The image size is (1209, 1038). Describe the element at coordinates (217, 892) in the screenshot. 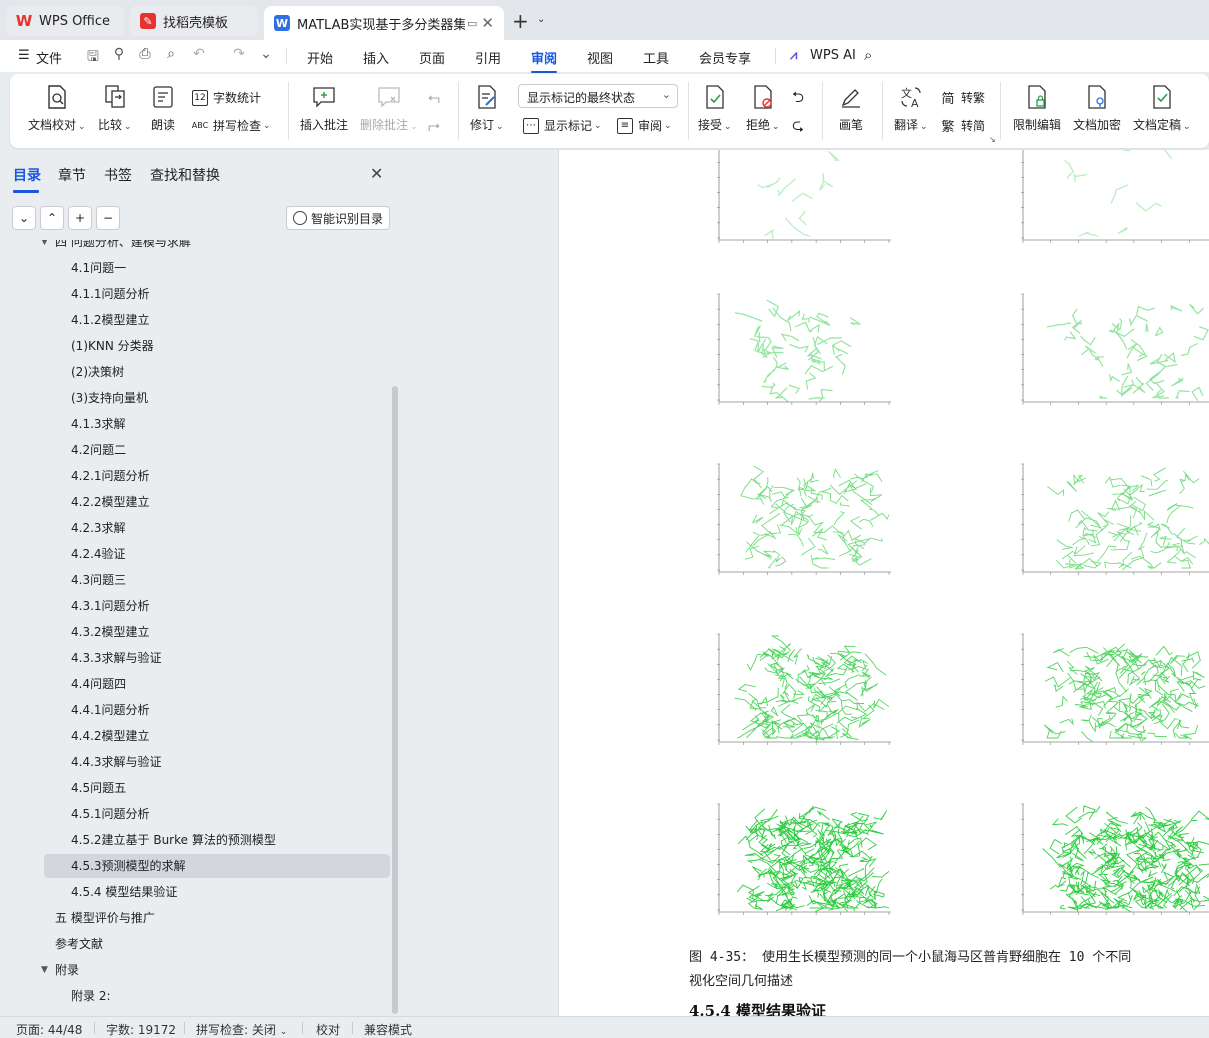

I see `toc-item: 4.5.4 模型结果验证` at that location.